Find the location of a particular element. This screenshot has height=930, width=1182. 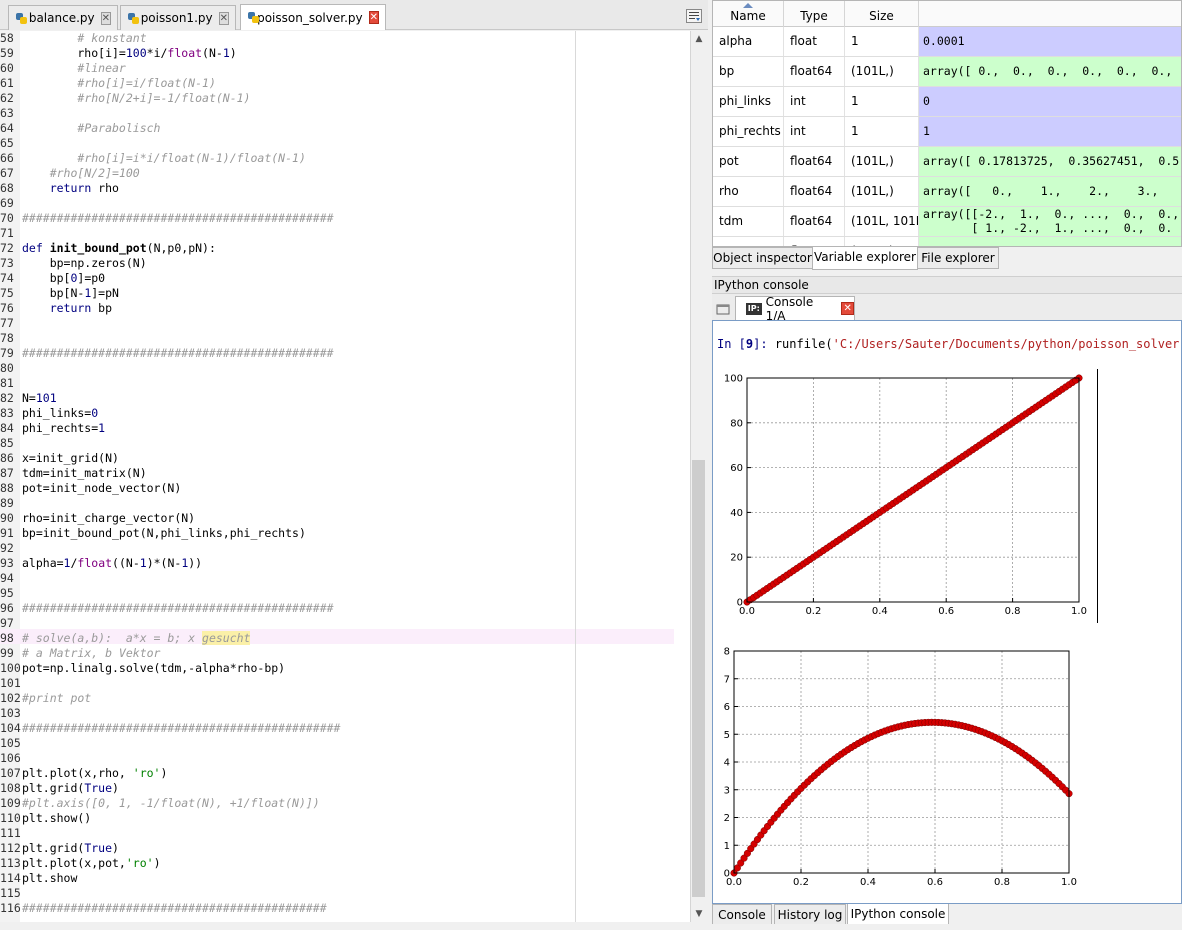

line-number: 81 is located at coordinates (7, 383).